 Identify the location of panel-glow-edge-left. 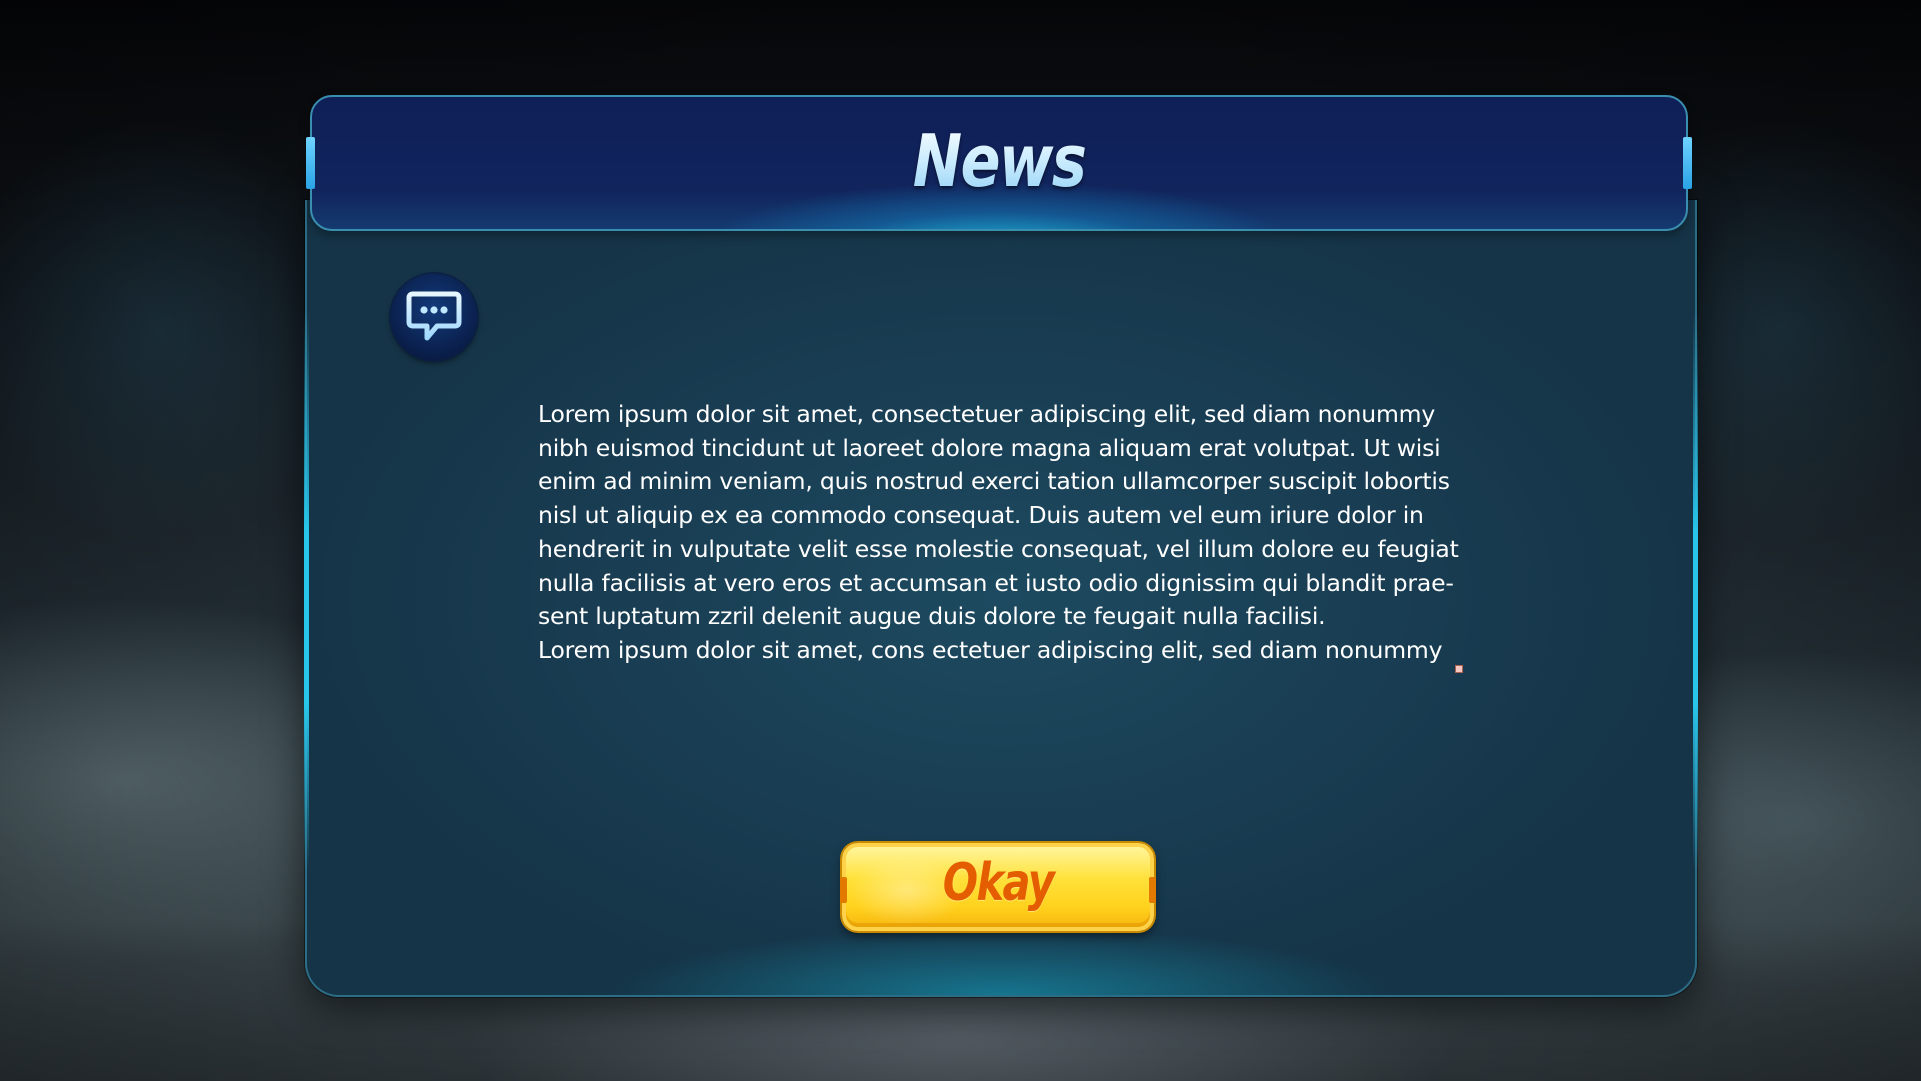
(306, 590).